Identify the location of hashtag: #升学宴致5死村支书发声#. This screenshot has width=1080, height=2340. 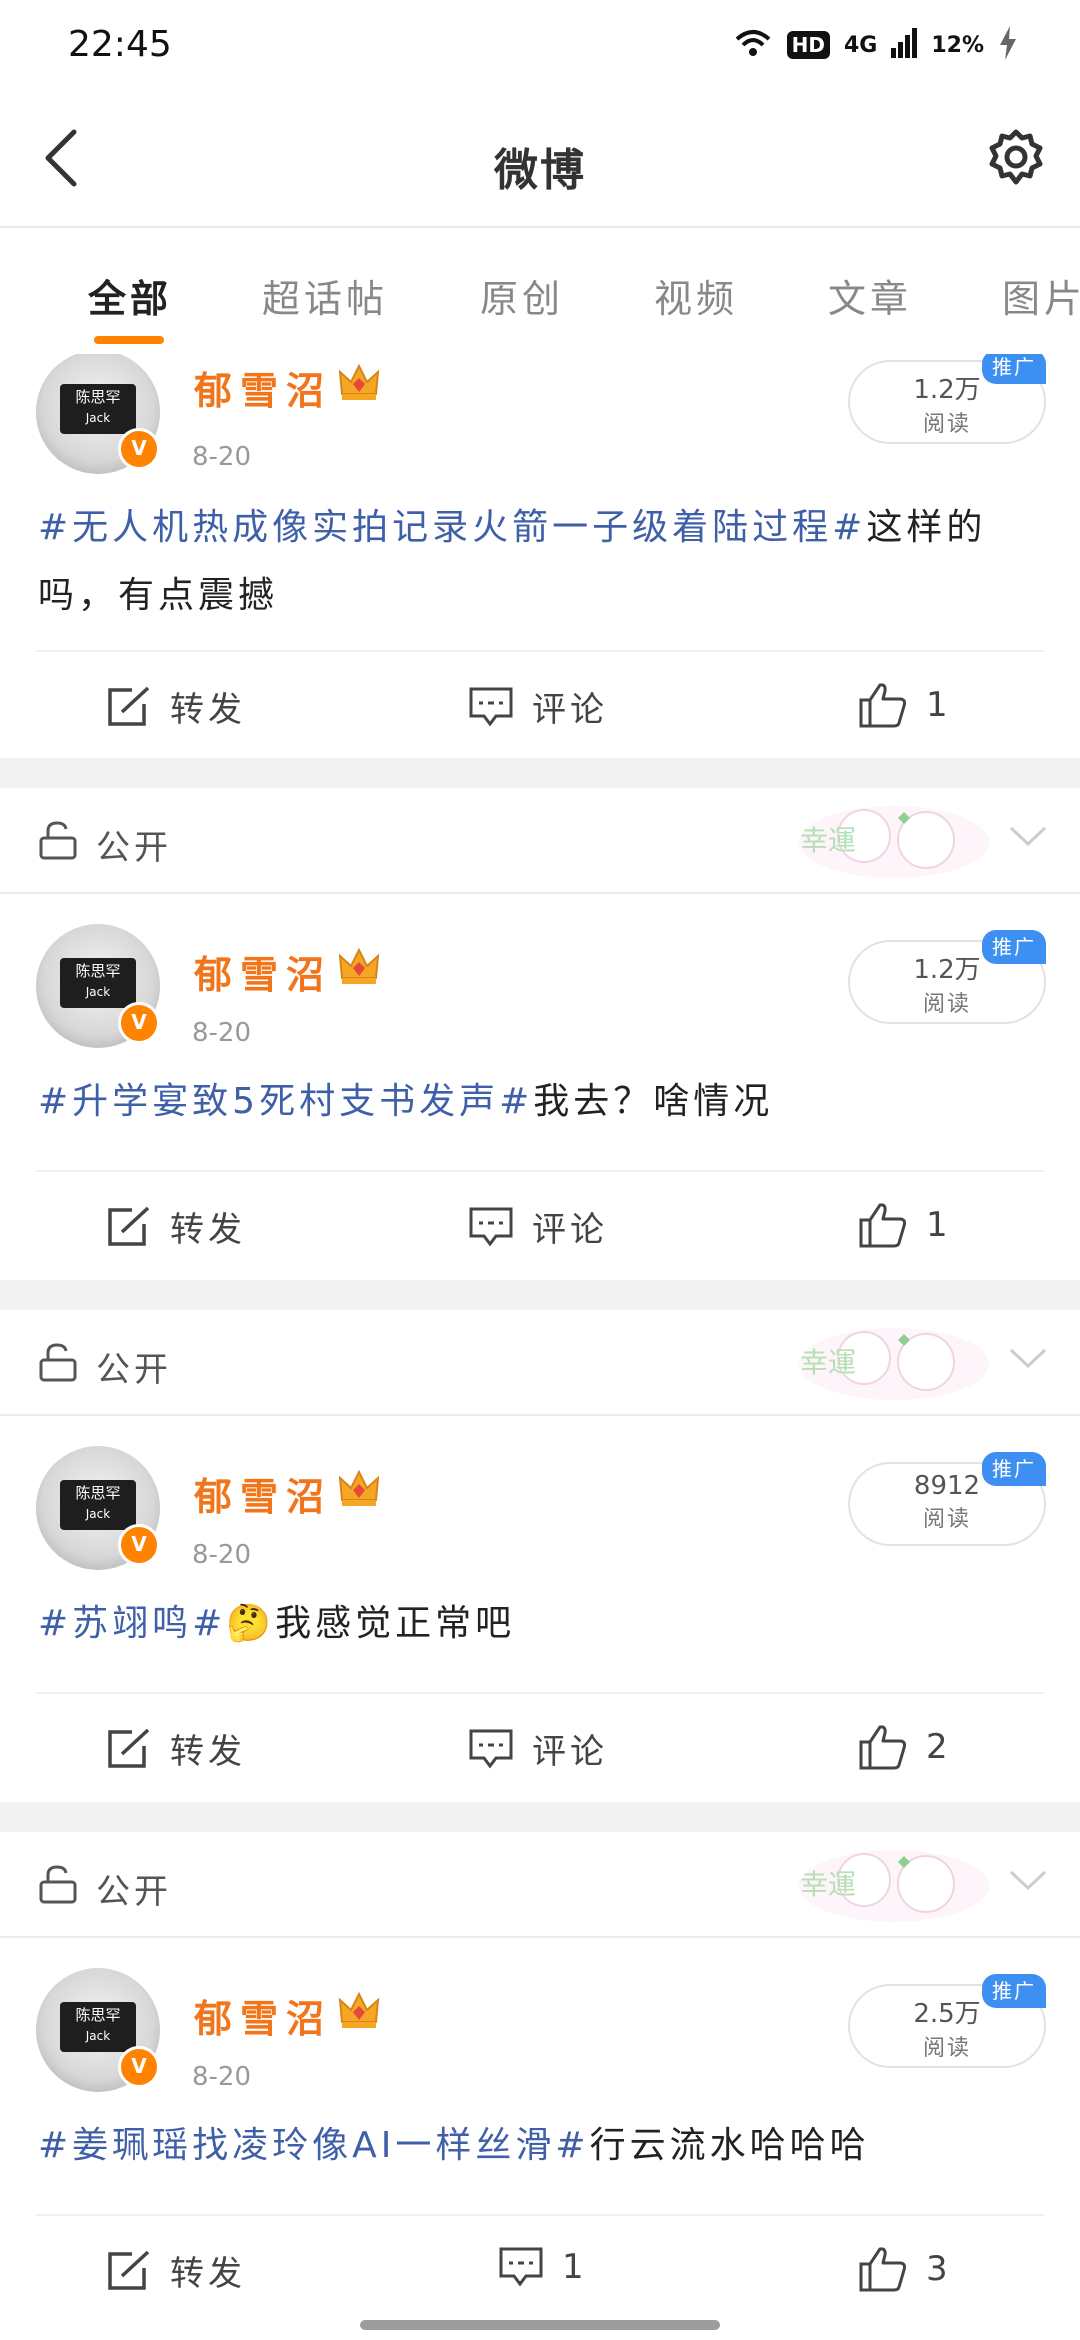
(285, 1101).